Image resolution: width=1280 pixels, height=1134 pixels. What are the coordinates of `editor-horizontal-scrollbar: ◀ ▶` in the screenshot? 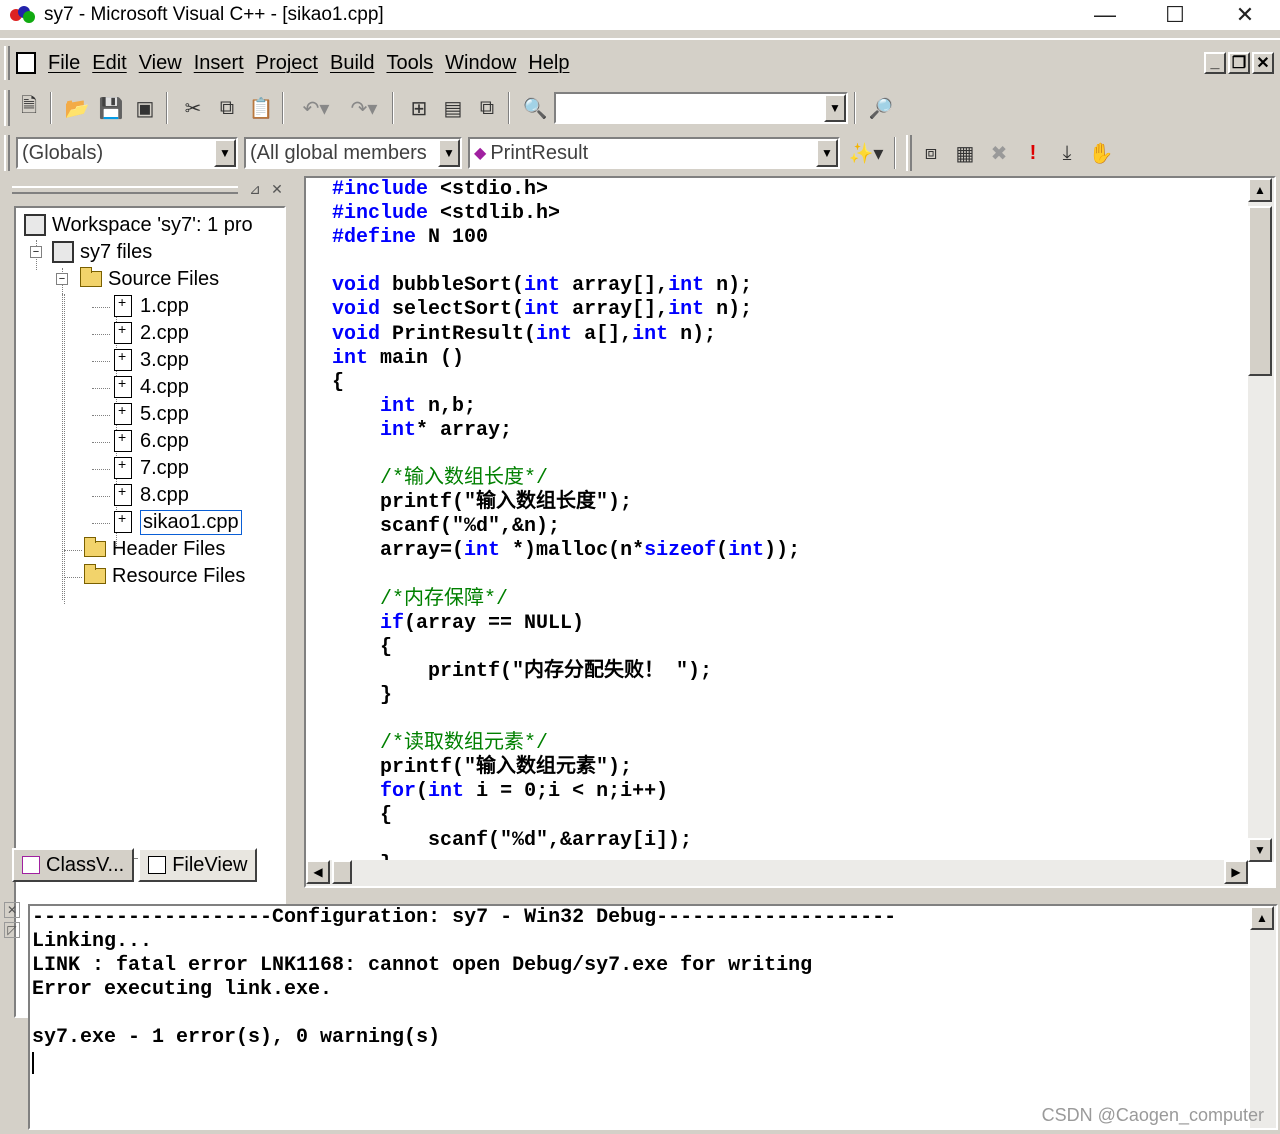 It's located at (777, 873).